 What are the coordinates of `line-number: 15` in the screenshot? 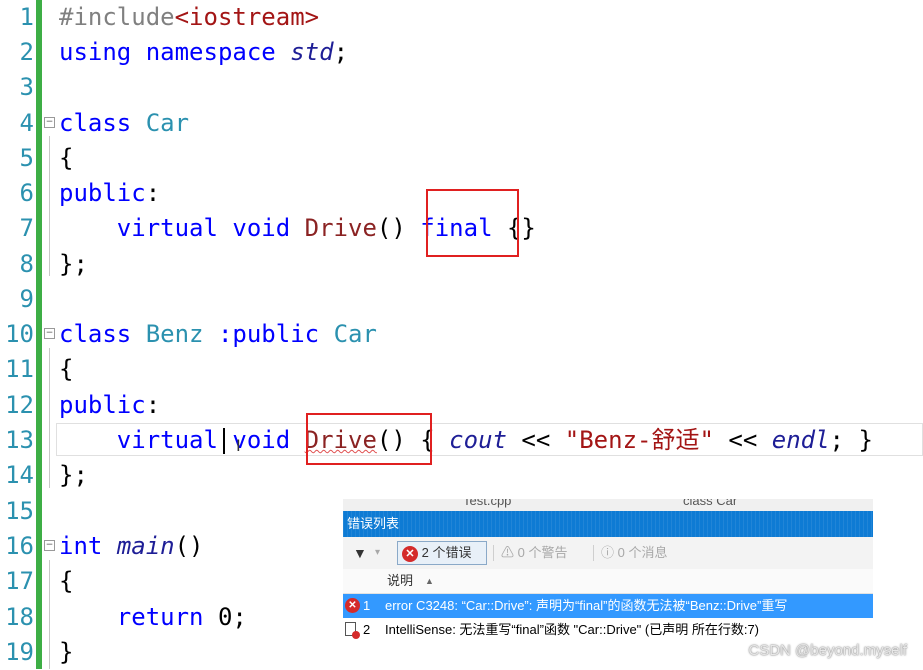 It's located at (19, 511).